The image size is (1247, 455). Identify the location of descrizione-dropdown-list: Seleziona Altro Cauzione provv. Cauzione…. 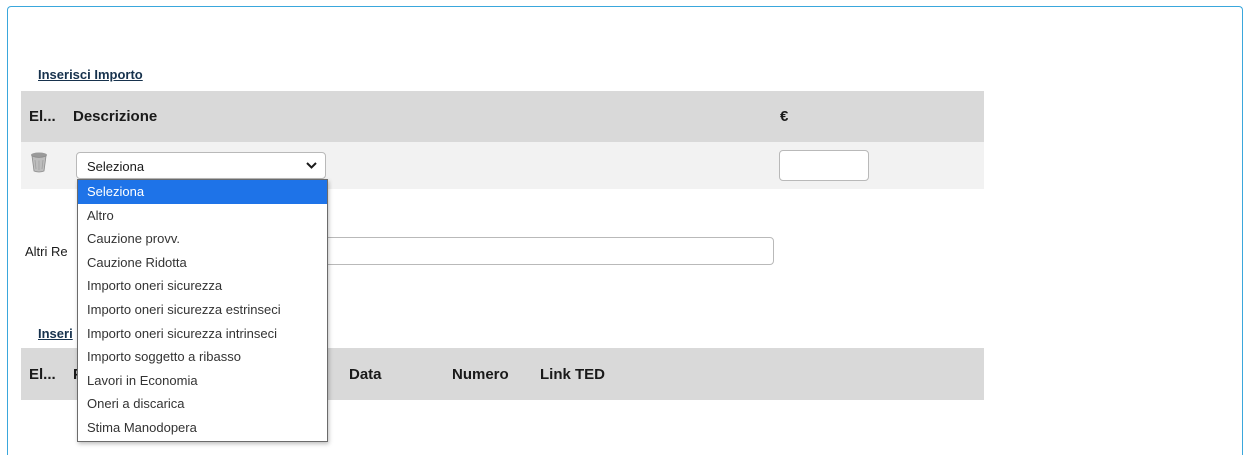
(202, 310).